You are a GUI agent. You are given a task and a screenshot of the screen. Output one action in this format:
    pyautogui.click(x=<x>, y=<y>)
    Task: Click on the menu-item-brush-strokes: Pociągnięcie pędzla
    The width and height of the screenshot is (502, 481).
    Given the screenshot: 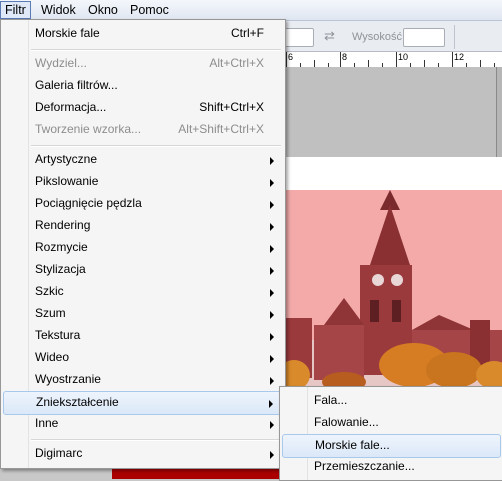 What is the action you would take?
    pyautogui.click(x=142, y=204)
    